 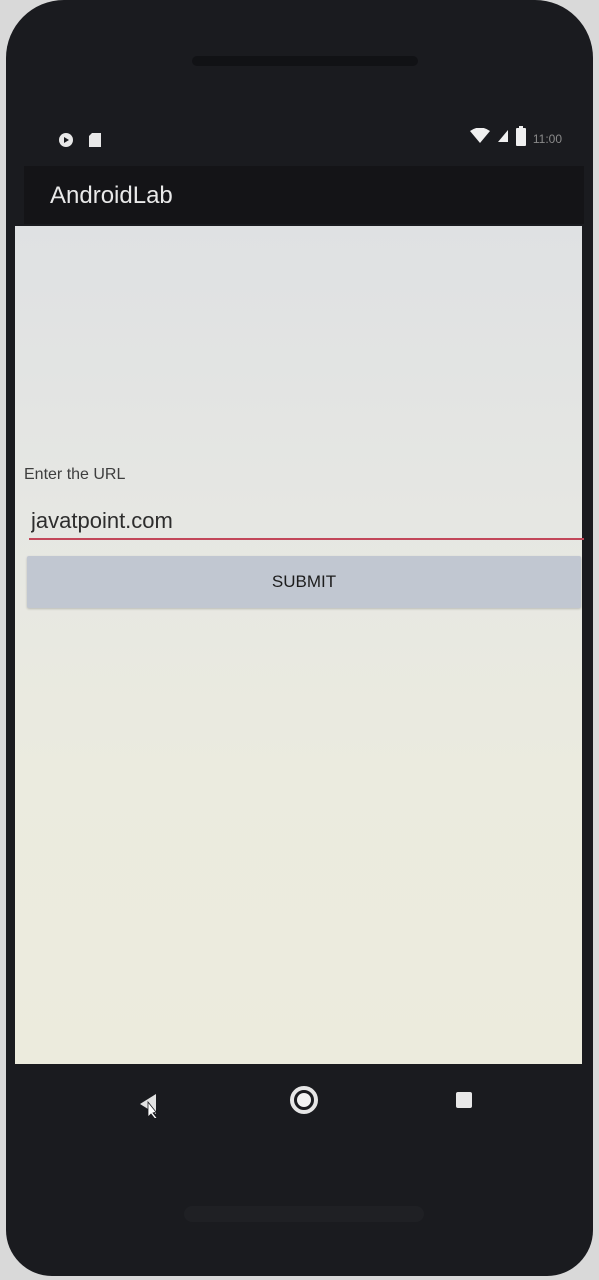 I want to click on back-icon, so click(x=148, y=1106).